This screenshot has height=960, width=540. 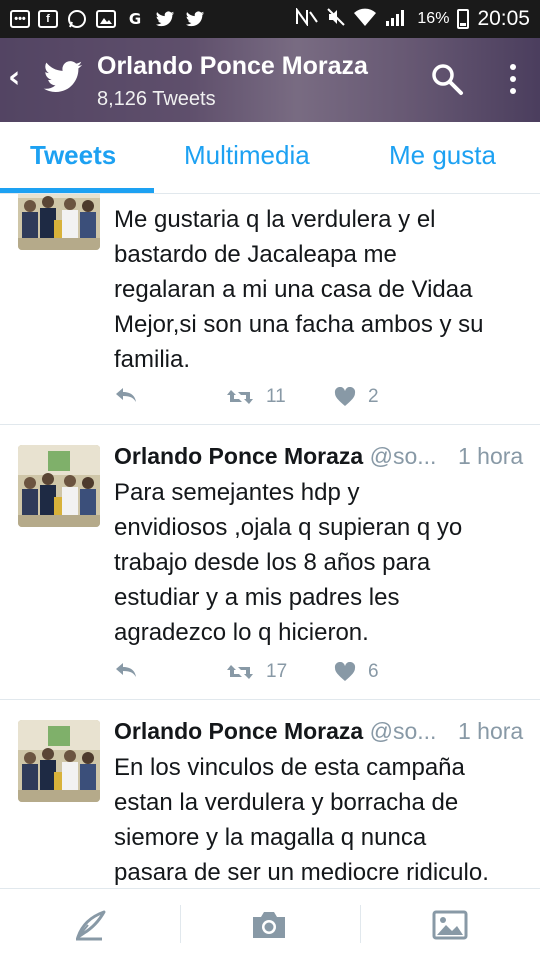 I want to click on tab-tweets: Tweets, so click(x=73, y=155).